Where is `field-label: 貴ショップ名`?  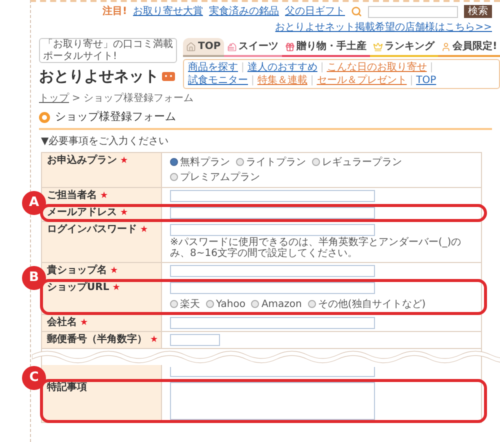 field-label: 貴ショップ名 is located at coordinates (77, 270).